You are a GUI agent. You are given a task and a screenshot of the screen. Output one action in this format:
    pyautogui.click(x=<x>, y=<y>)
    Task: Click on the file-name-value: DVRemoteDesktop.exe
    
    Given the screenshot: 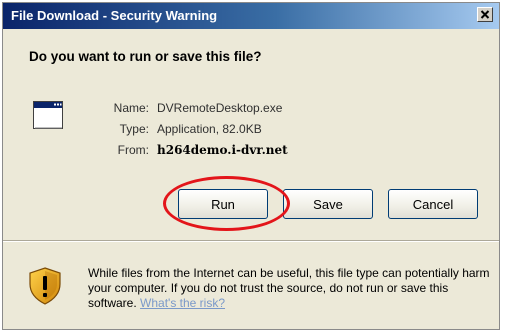 What is the action you would take?
    pyautogui.click(x=220, y=108)
    